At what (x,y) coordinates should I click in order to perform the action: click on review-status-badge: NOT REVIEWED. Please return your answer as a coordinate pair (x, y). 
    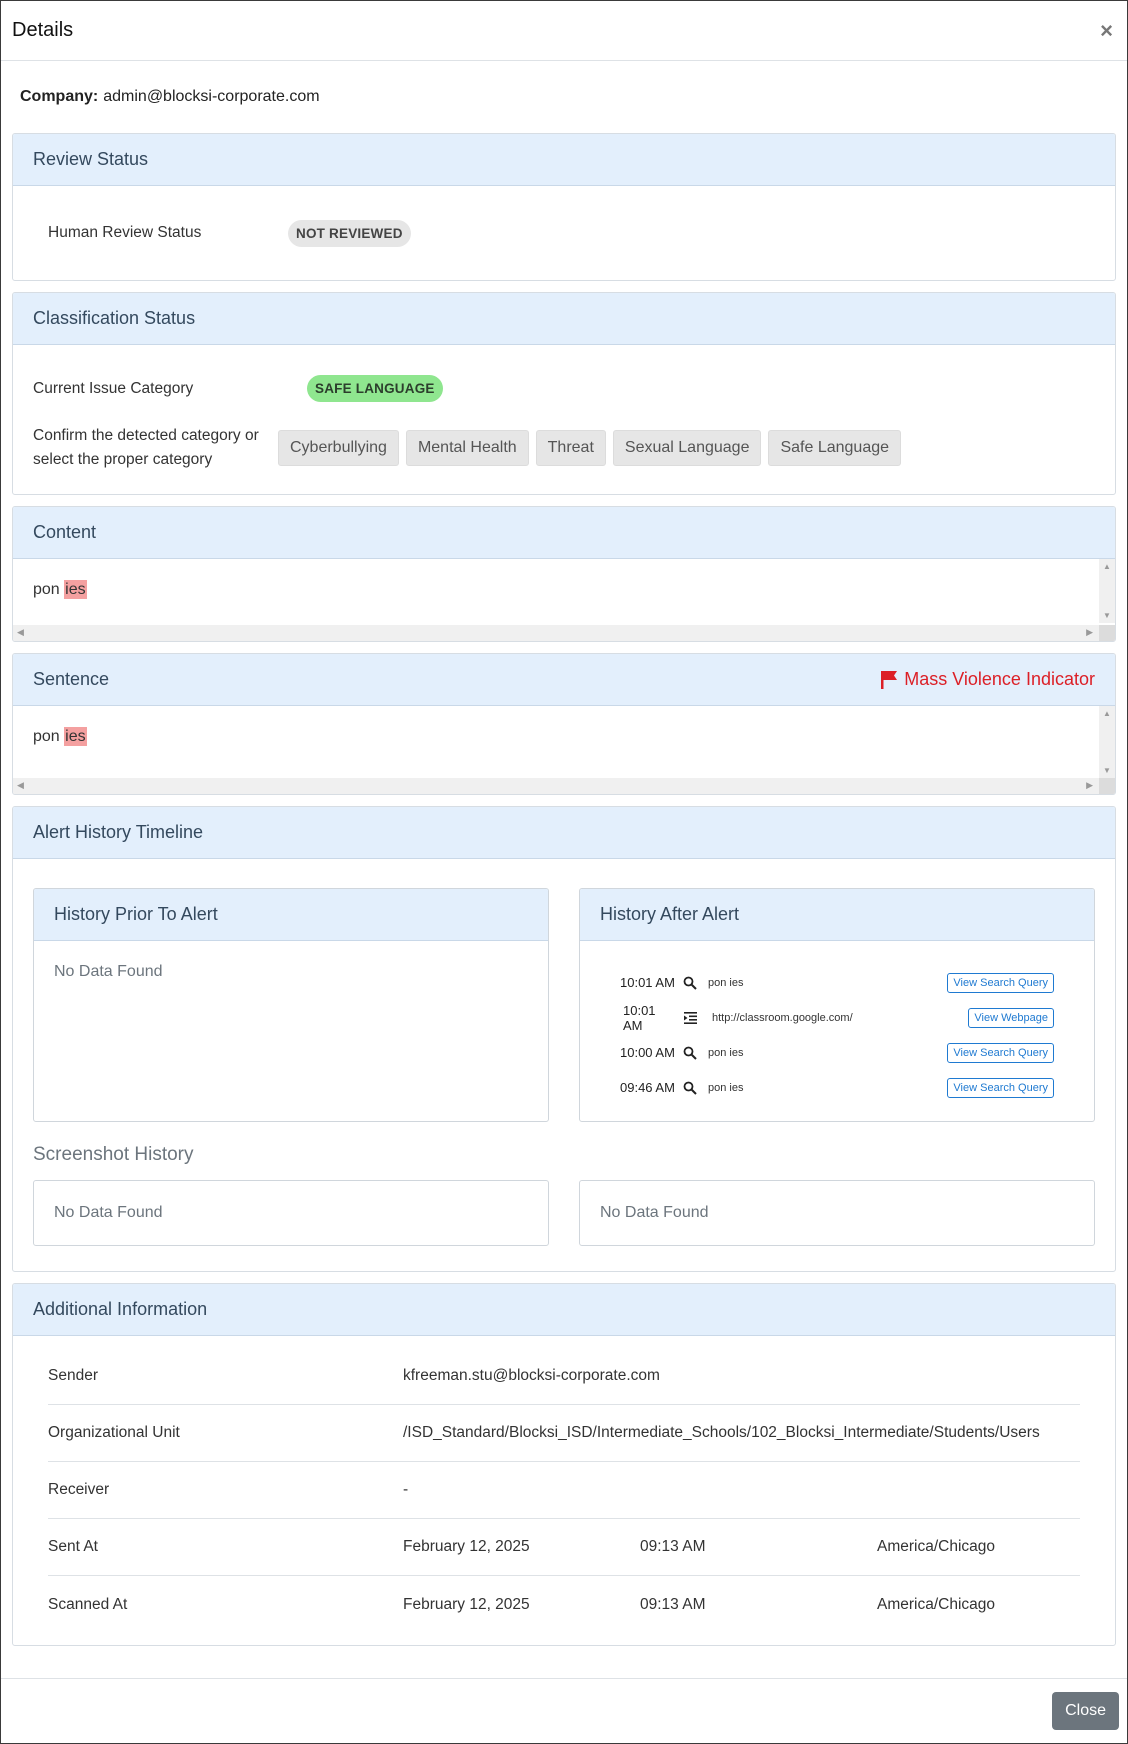
    Looking at the image, I should click on (349, 233).